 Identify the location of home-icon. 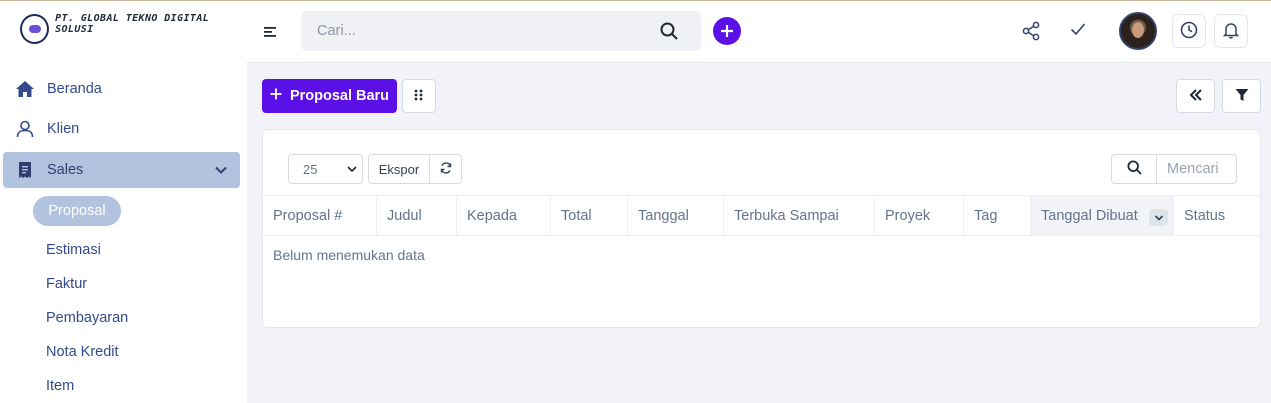
(25, 89).